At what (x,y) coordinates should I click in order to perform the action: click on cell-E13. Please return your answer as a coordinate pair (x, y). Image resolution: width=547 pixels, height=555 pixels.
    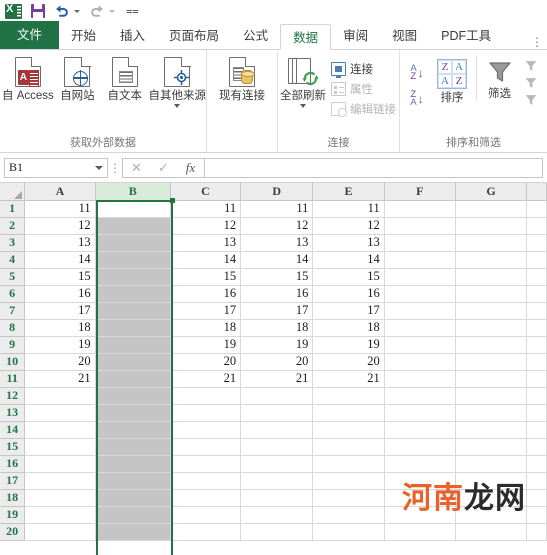
    Looking at the image, I should click on (348, 413).